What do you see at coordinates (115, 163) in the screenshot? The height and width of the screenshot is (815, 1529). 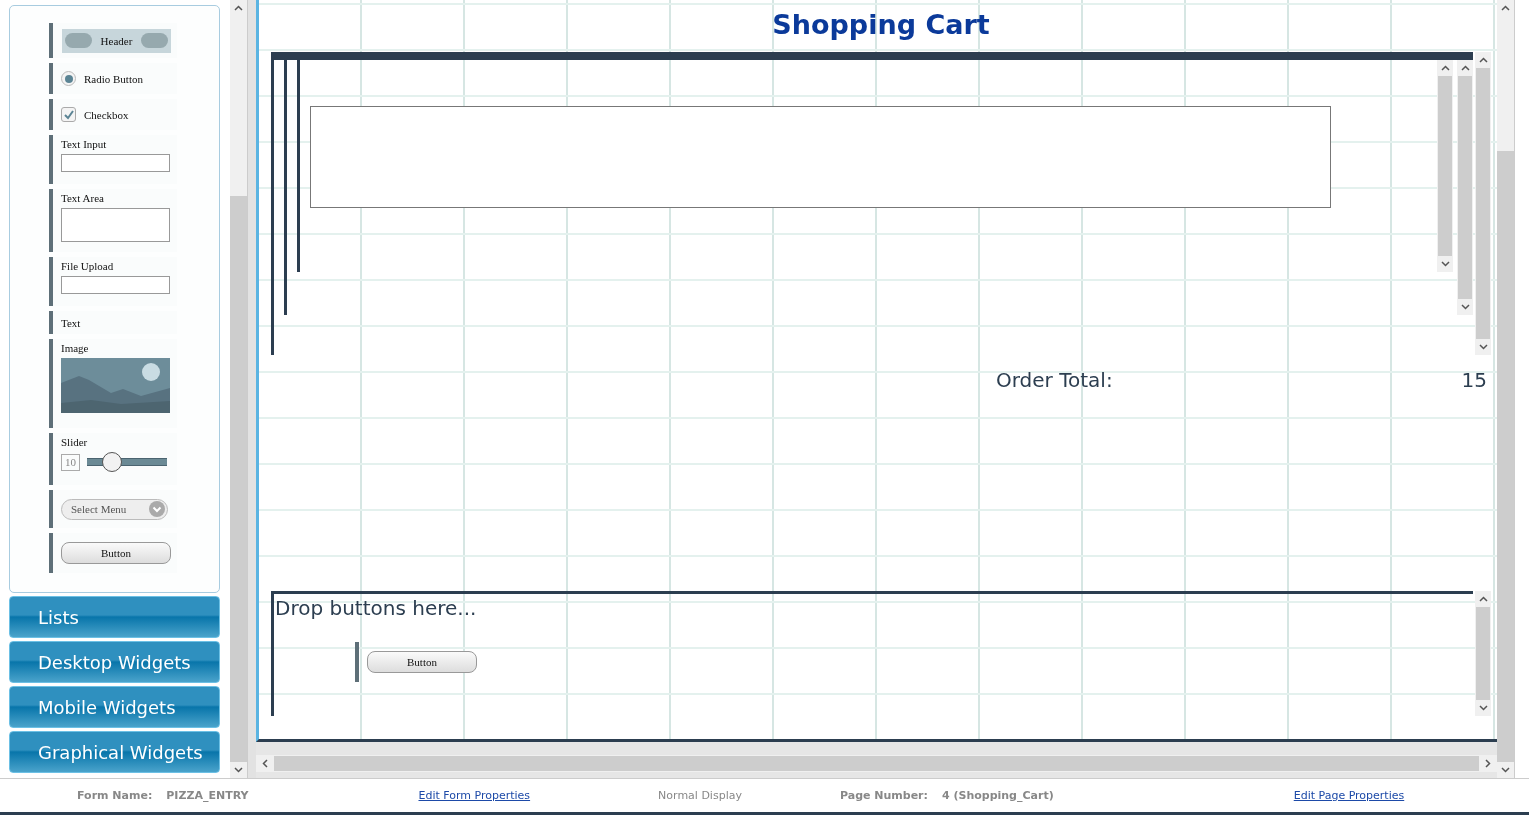 I see `text-input-field` at bounding box center [115, 163].